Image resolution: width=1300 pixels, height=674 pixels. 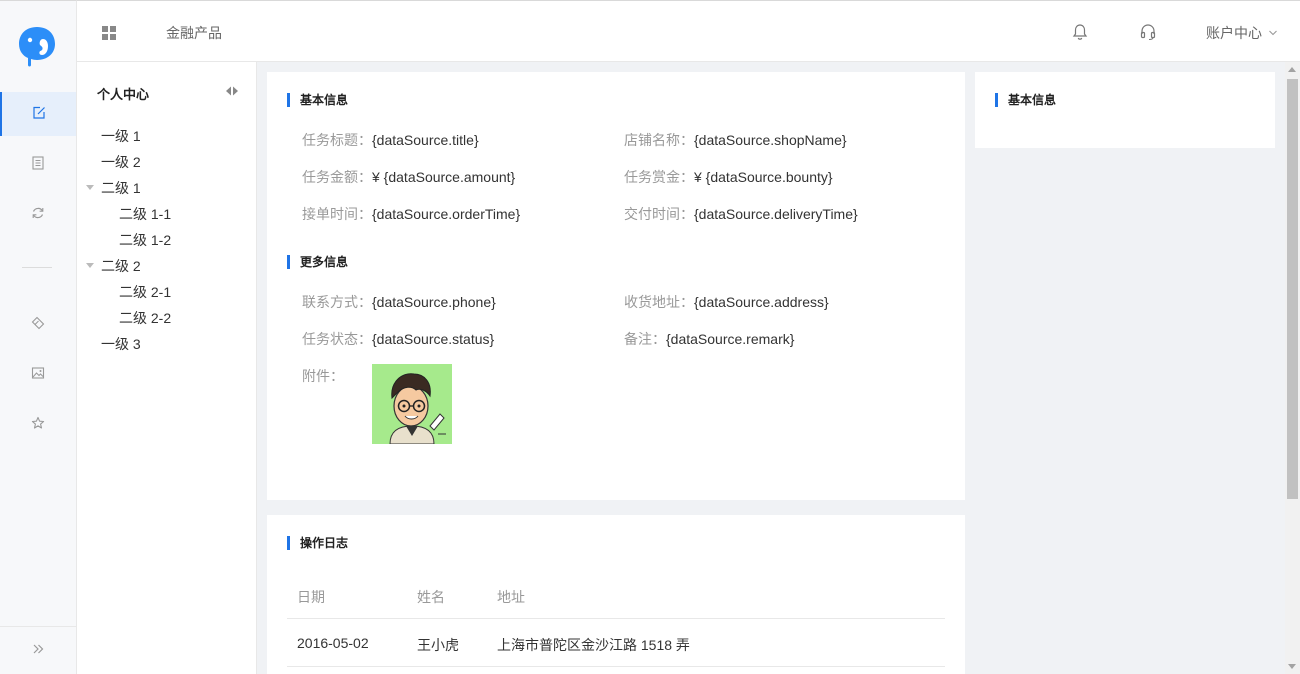 What do you see at coordinates (1292, 289) in the screenshot?
I see `scrollbar-thumb` at bounding box center [1292, 289].